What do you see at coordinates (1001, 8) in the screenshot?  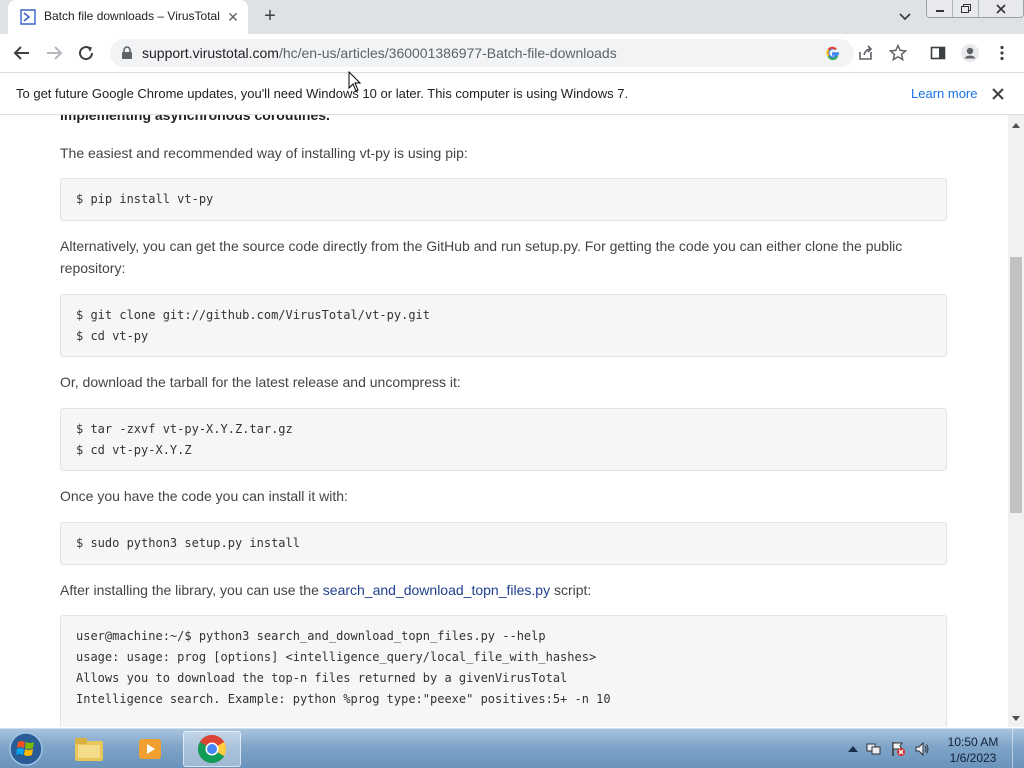 I see `close-window-button` at bounding box center [1001, 8].